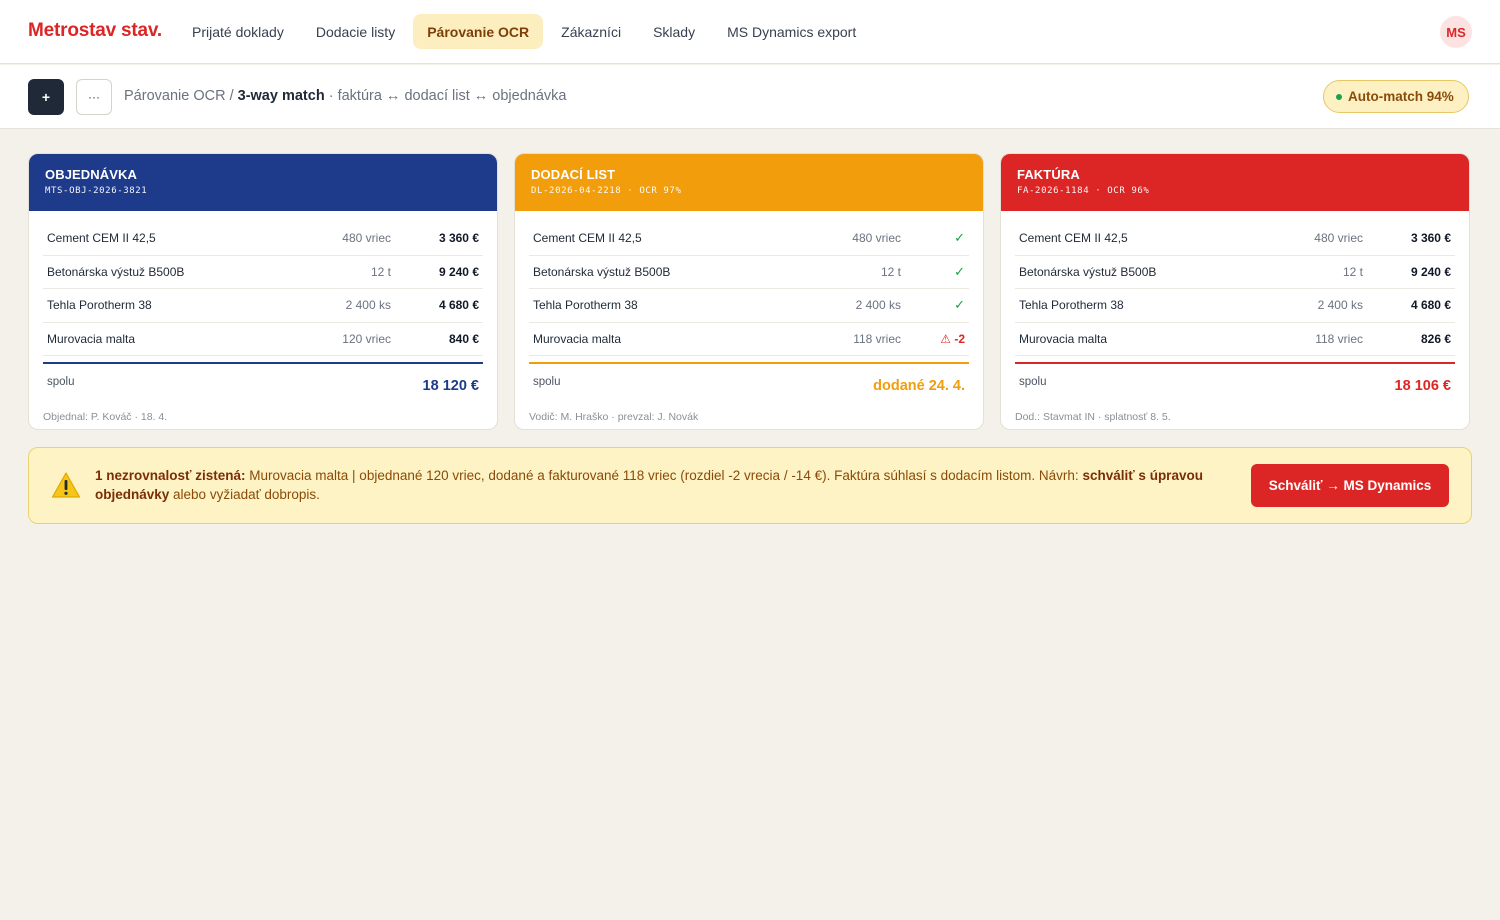 The image size is (1500, 920). What do you see at coordinates (749, 182) in the screenshot?
I see `delivery-card-header: DODACÍ LIST DL-2026-04-2218 · OCR 97%` at bounding box center [749, 182].